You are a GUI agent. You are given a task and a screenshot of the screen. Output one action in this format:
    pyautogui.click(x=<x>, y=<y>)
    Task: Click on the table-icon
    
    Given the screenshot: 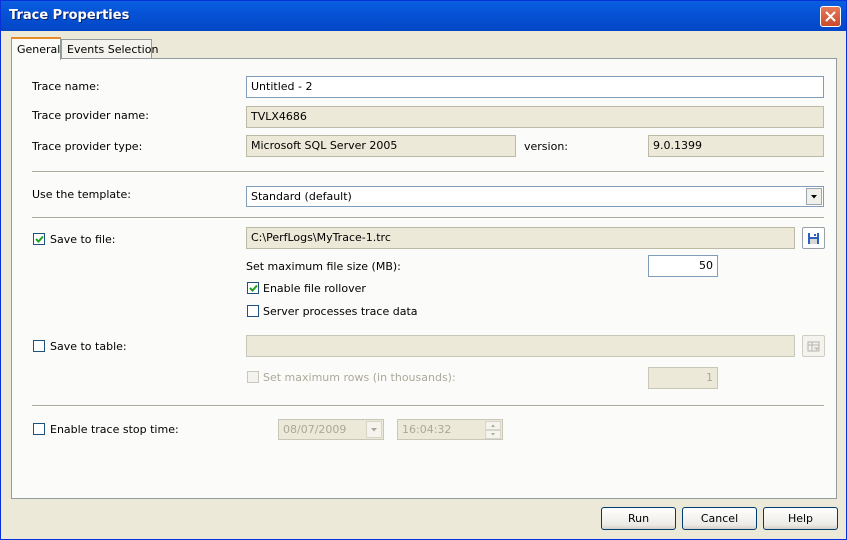 What is the action you would take?
    pyautogui.click(x=813, y=346)
    